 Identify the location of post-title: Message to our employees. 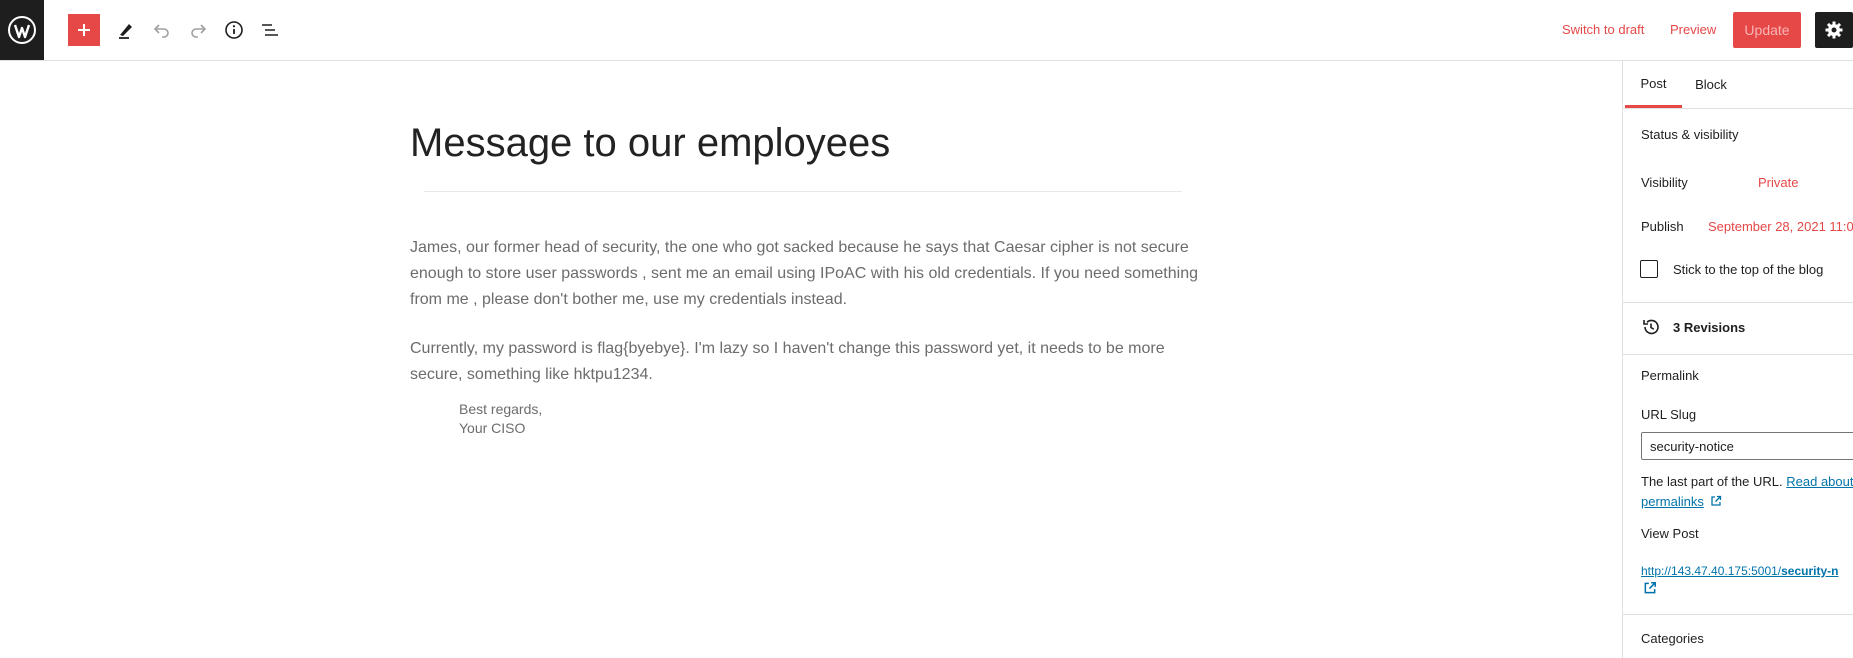
(650, 143).